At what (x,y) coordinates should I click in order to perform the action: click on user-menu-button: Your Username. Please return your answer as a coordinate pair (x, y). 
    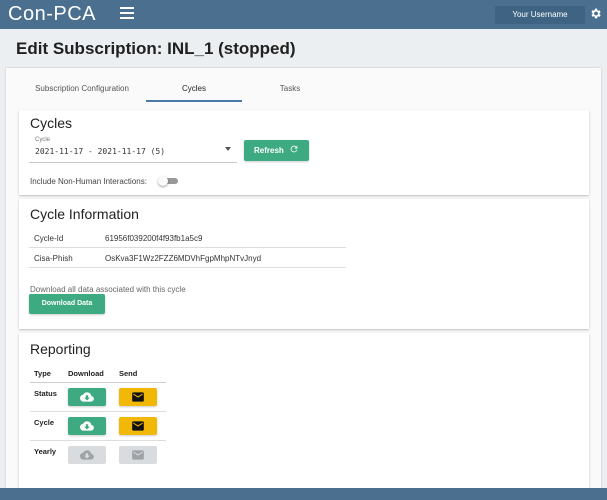
    Looking at the image, I should click on (540, 15).